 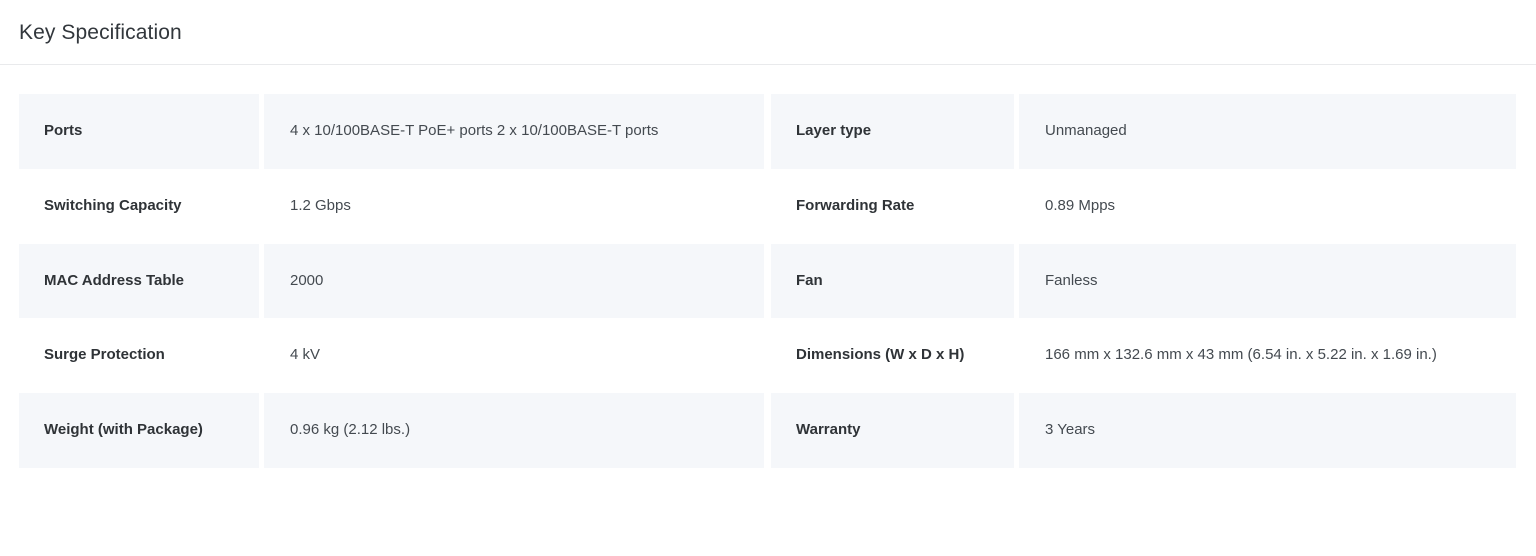 What do you see at coordinates (514, 281) in the screenshot?
I see `spec-value: 2000` at bounding box center [514, 281].